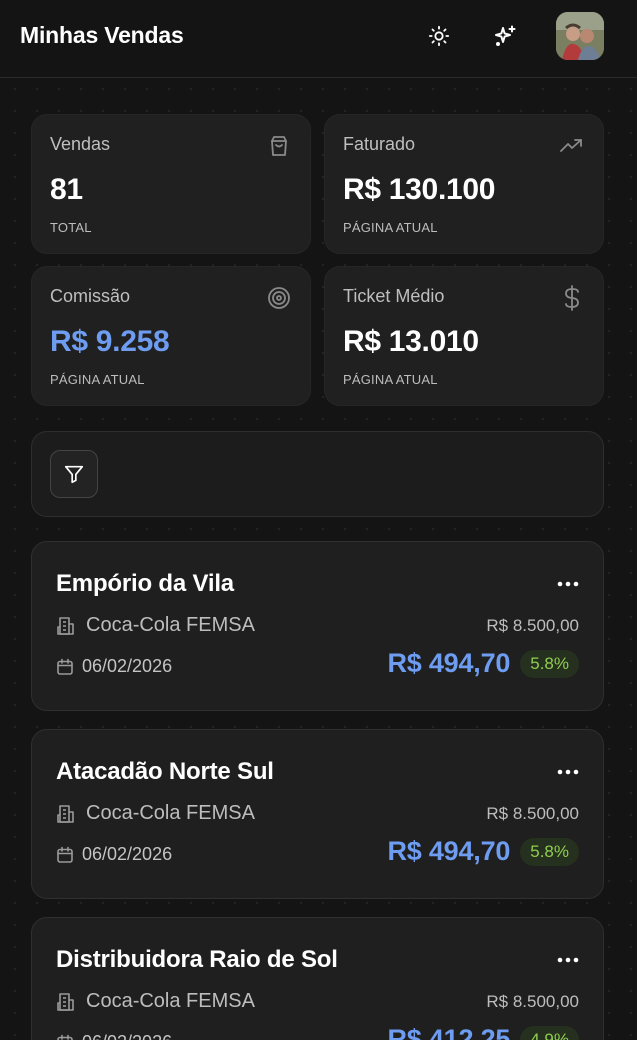 The width and height of the screenshot is (637, 1040). I want to click on user-avatar, so click(580, 36).